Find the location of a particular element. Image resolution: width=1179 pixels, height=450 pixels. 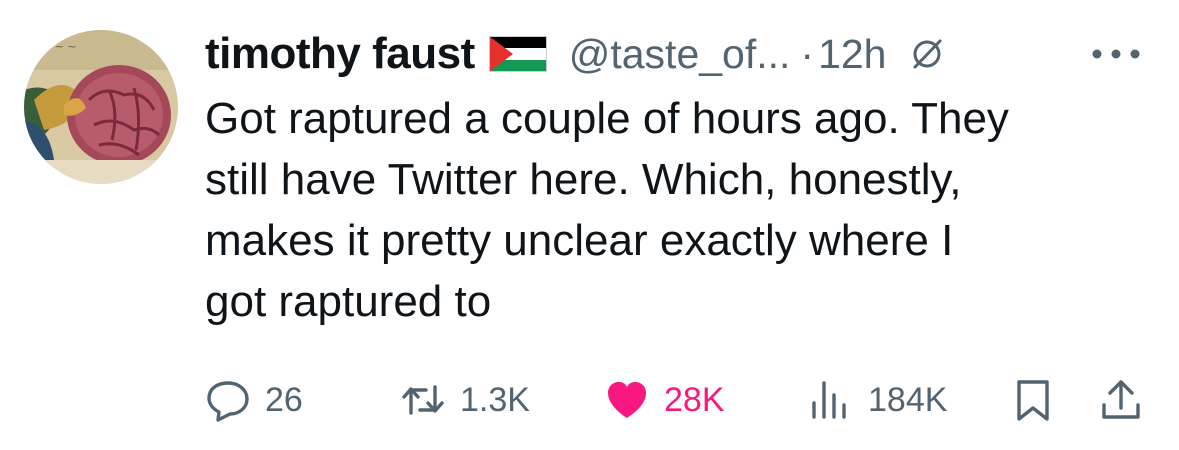

views-count: 184K is located at coordinates (908, 399).